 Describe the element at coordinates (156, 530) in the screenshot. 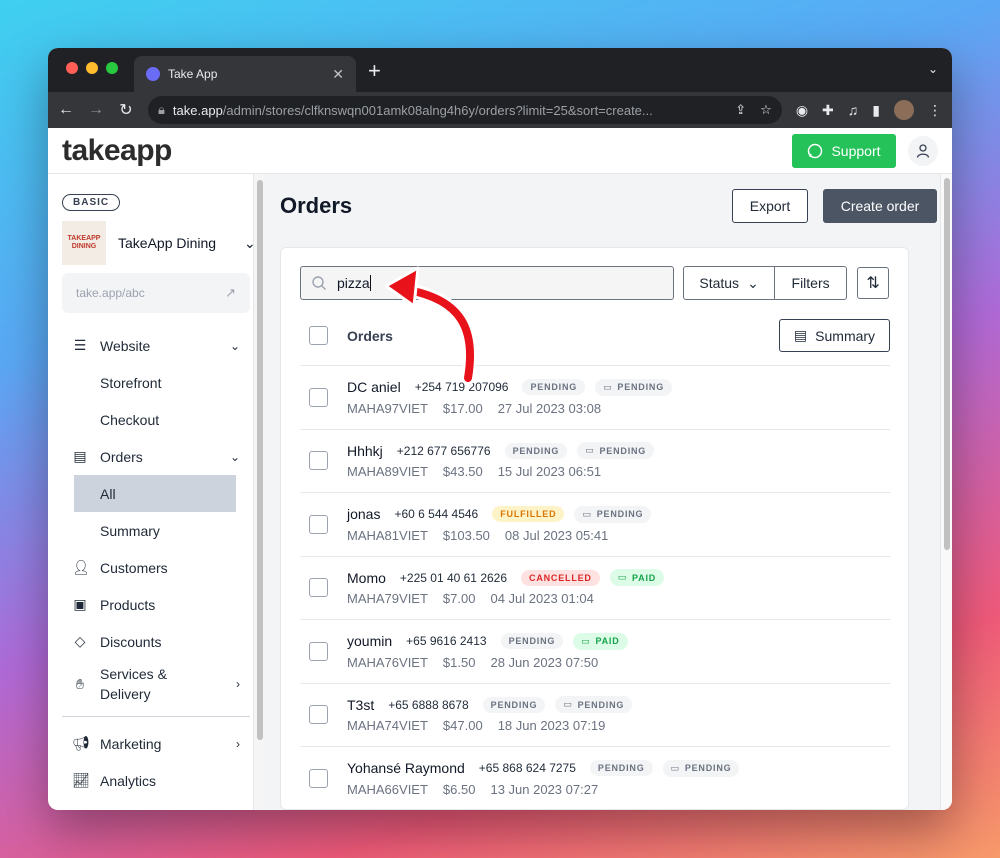

I see `sidebar-item-orders-summary: Summary` at that location.